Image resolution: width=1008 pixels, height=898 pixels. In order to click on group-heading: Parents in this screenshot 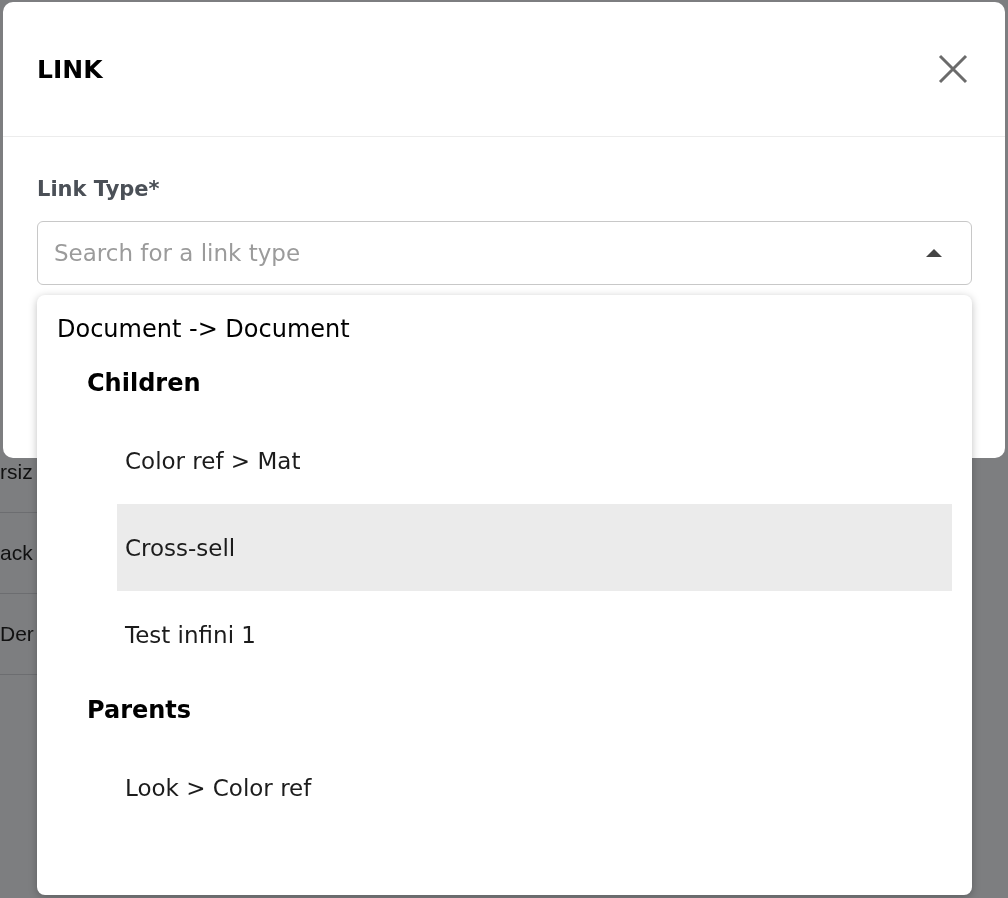, I will do `click(140, 711)`.